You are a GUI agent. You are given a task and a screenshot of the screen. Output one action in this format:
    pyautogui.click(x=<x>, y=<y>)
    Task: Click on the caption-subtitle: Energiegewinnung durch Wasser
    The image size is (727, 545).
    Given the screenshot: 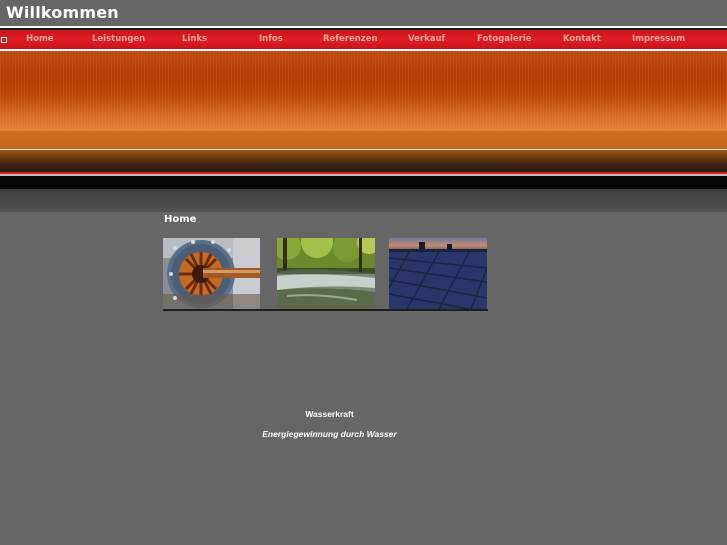 What is the action you would take?
    pyautogui.click(x=329, y=434)
    